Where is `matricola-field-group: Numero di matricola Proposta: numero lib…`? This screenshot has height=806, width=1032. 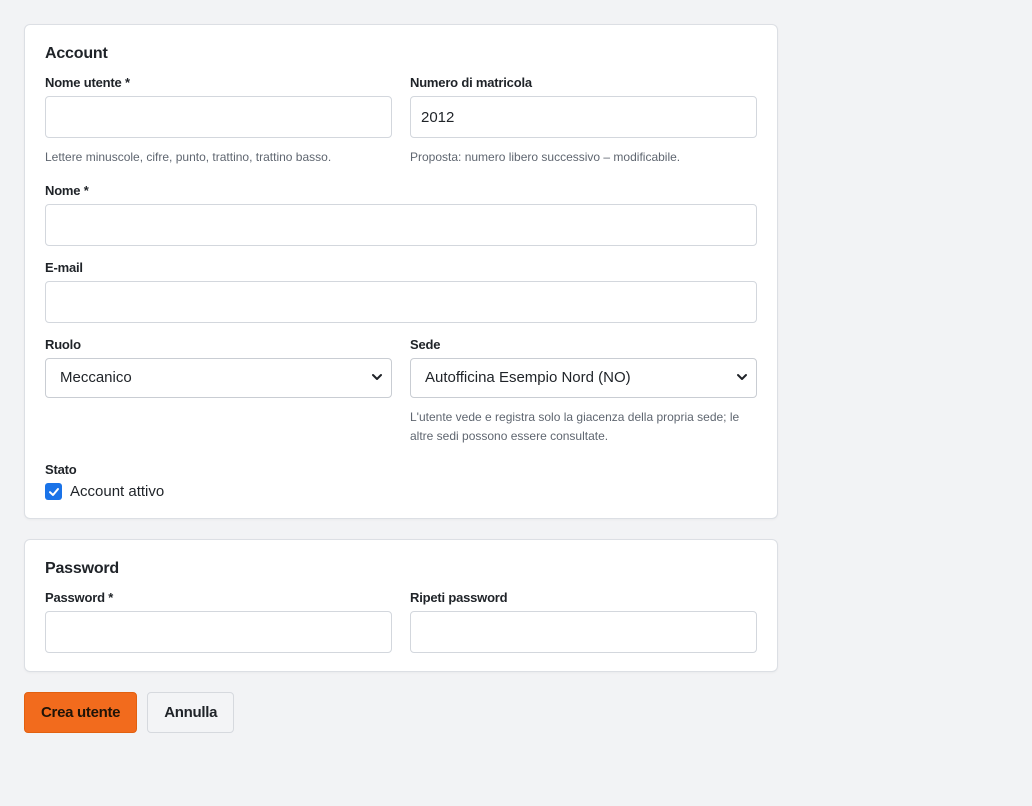
matricola-field-group: Numero di matricola Proposta: numero lib… is located at coordinates (583, 121).